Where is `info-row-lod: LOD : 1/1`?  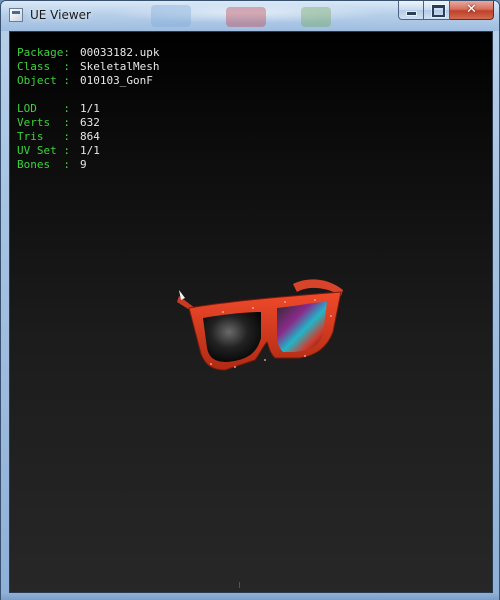 info-row-lod: LOD : 1/1 is located at coordinates (88, 109).